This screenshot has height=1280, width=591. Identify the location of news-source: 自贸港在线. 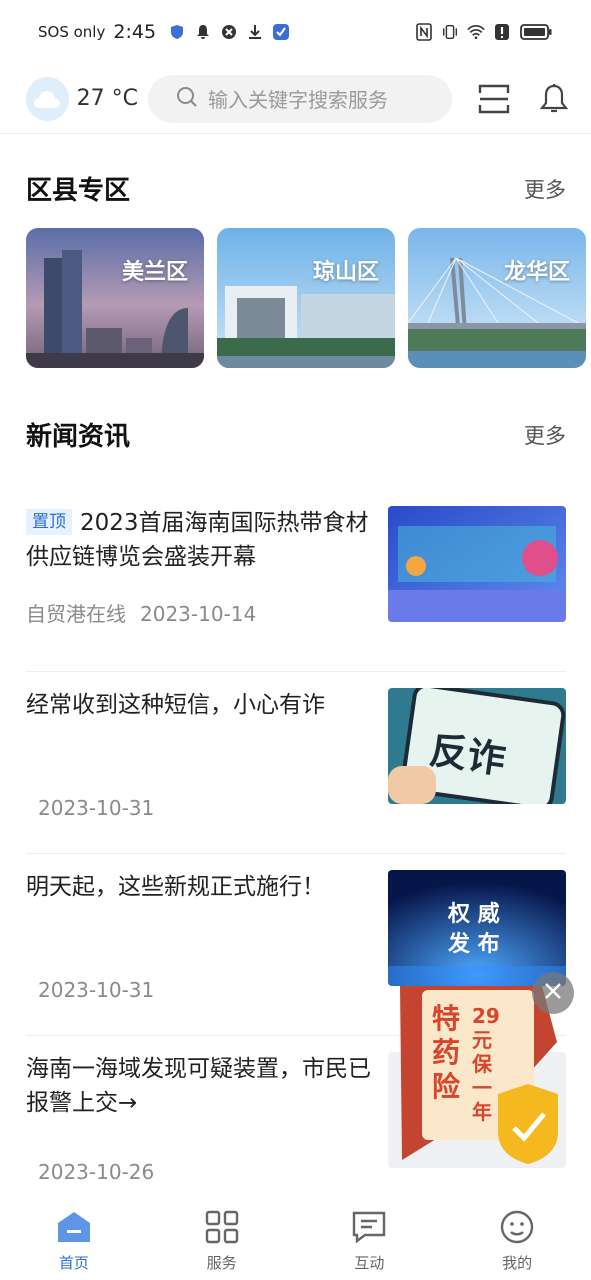
(76, 614).